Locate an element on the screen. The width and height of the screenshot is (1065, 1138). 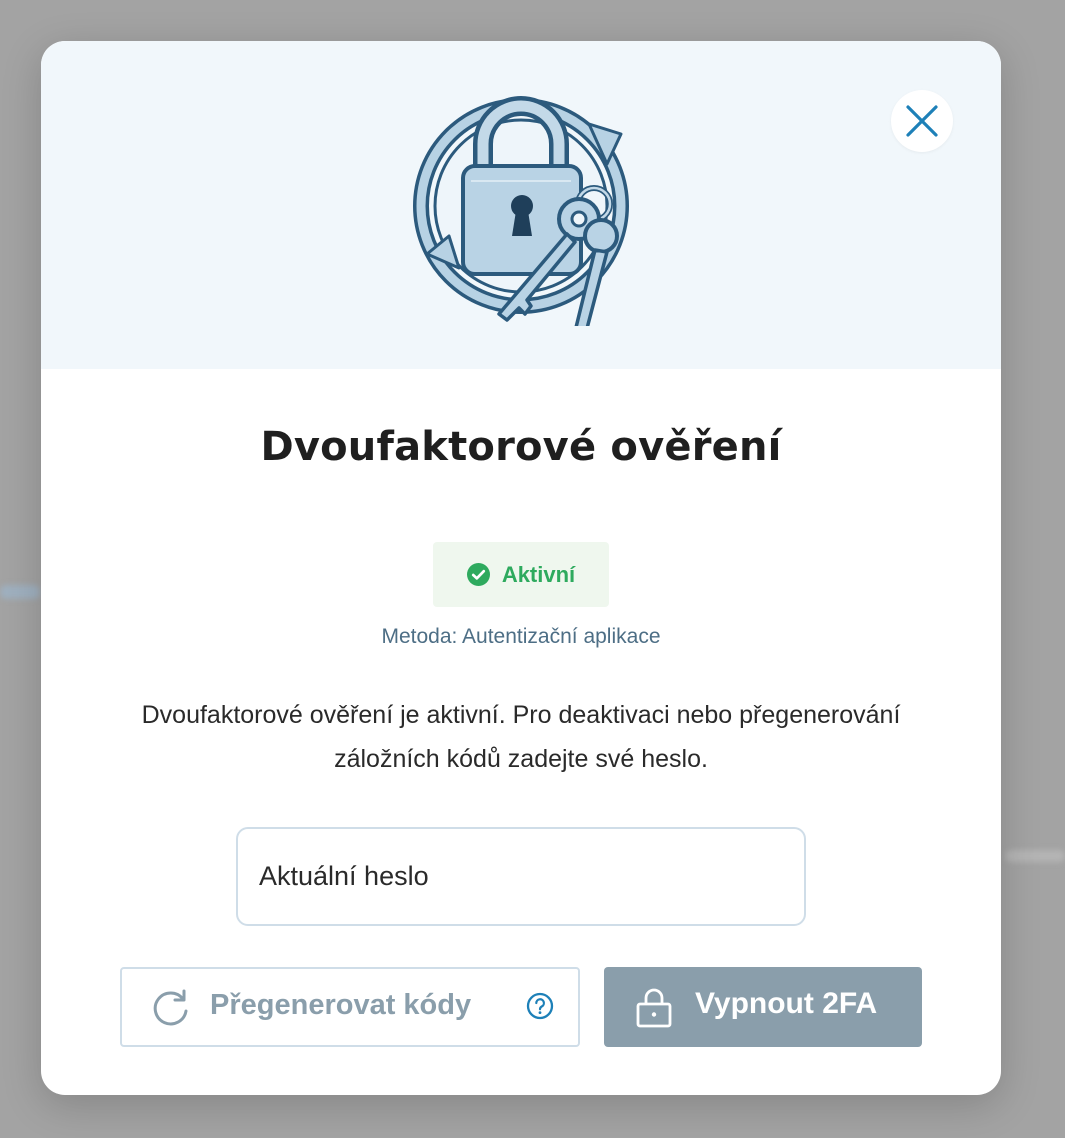
question-circle-icon is located at coordinates (540, 1006).